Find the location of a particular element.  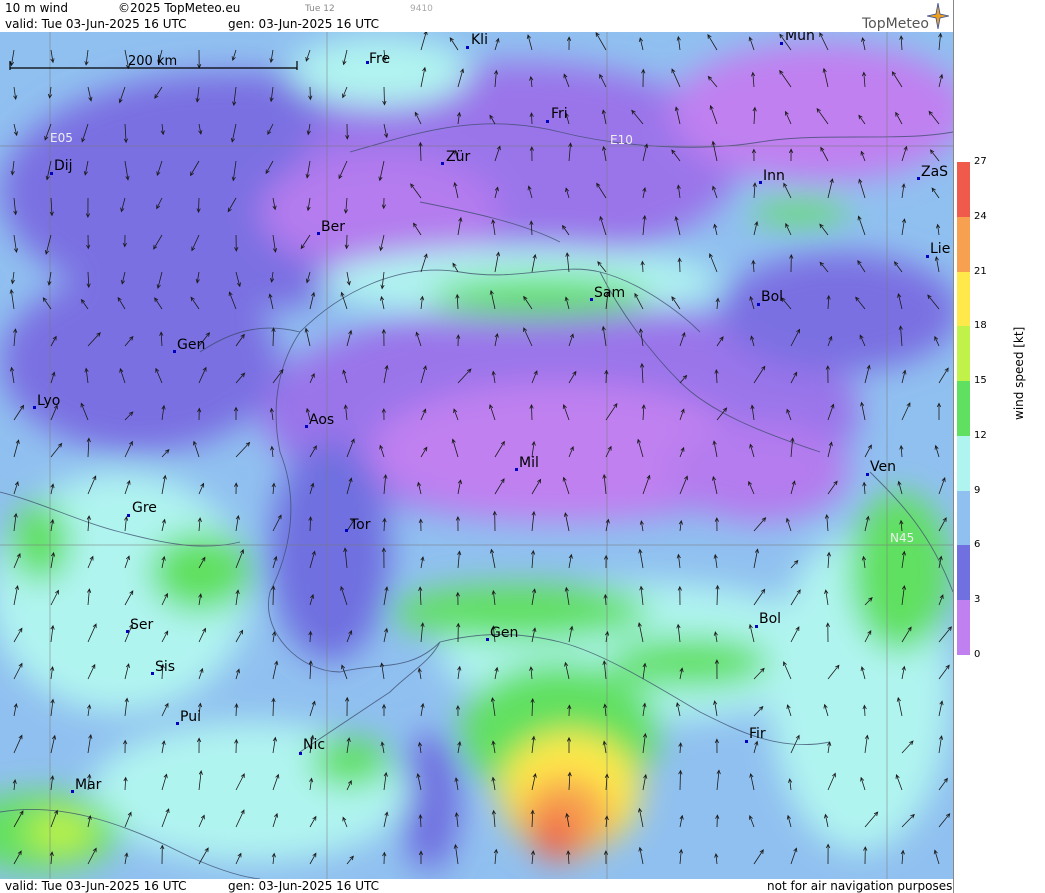

city-label: Fir is located at coordinates (757, 734).